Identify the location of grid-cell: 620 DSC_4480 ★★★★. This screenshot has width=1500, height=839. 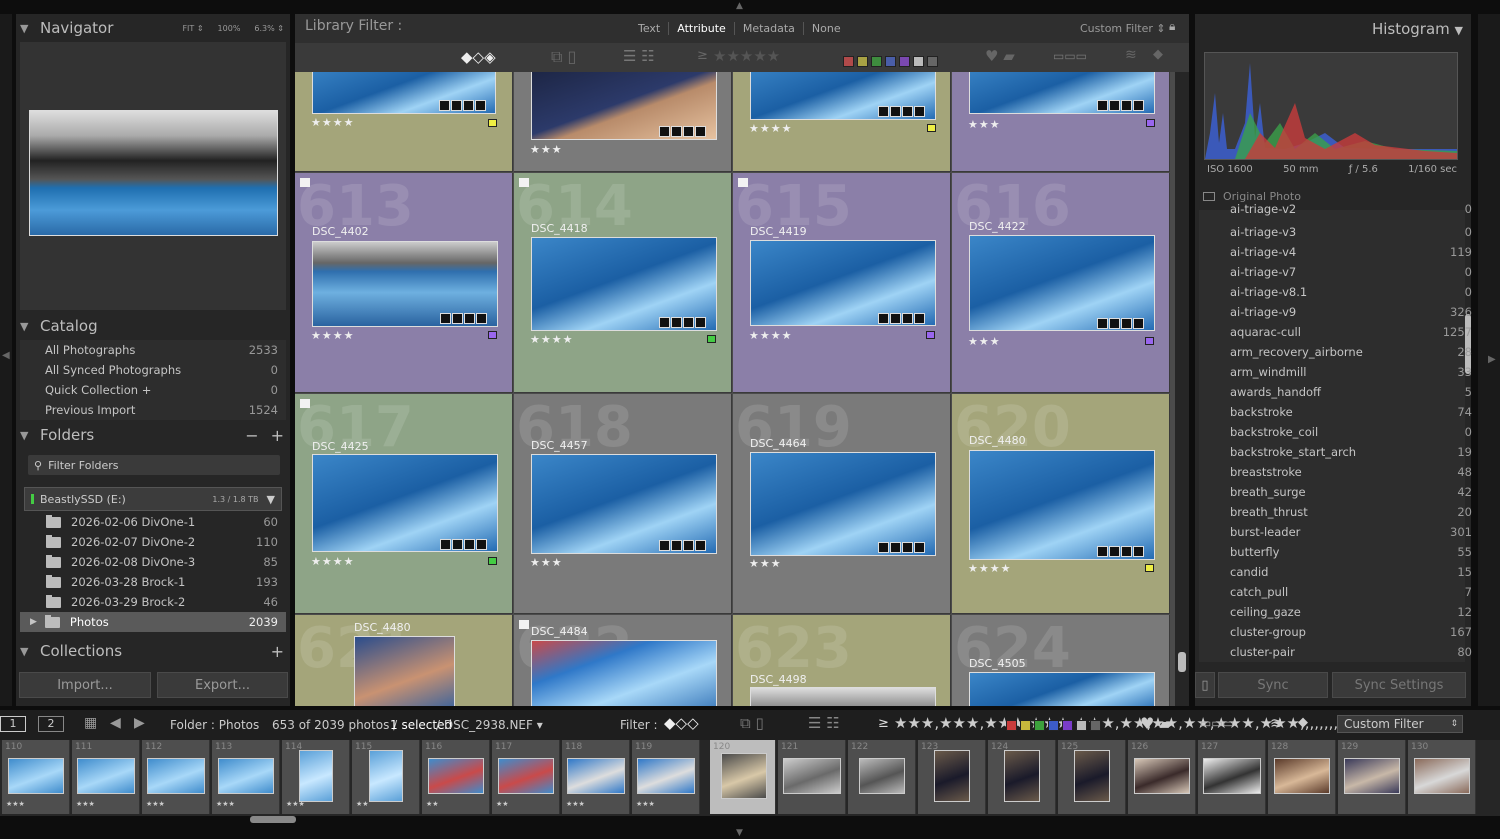
(1061, 504).